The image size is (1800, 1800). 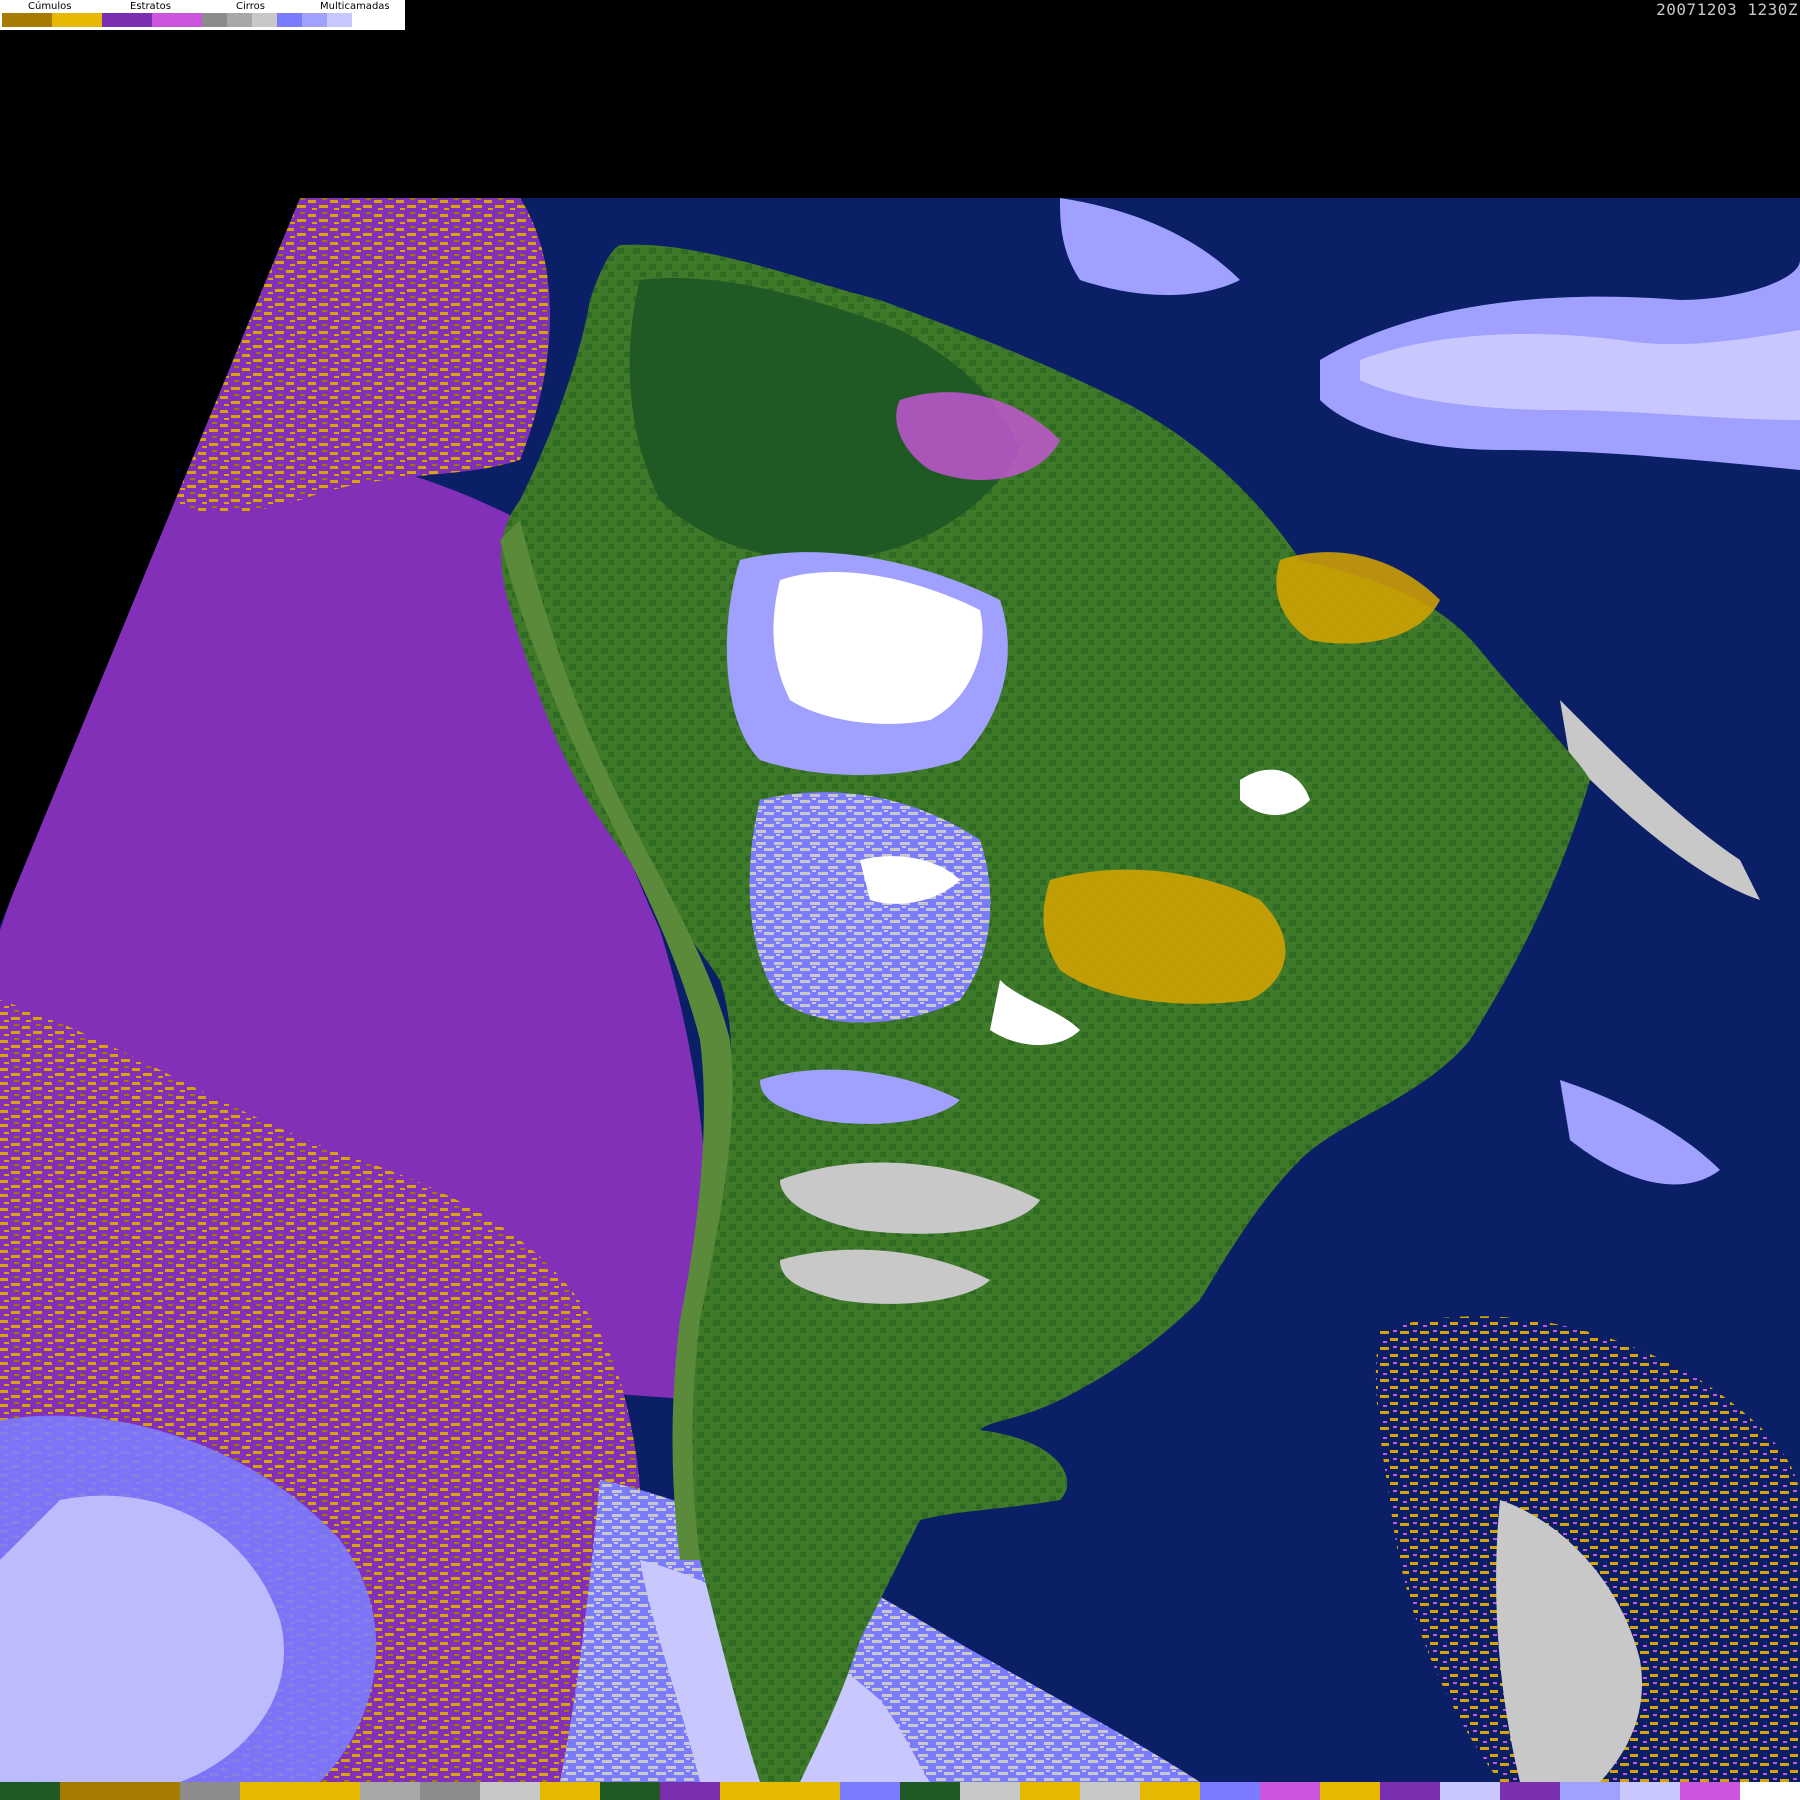 I want to click on image-timestamp: 20071203 1230Z, so click(x=1727, y=9).